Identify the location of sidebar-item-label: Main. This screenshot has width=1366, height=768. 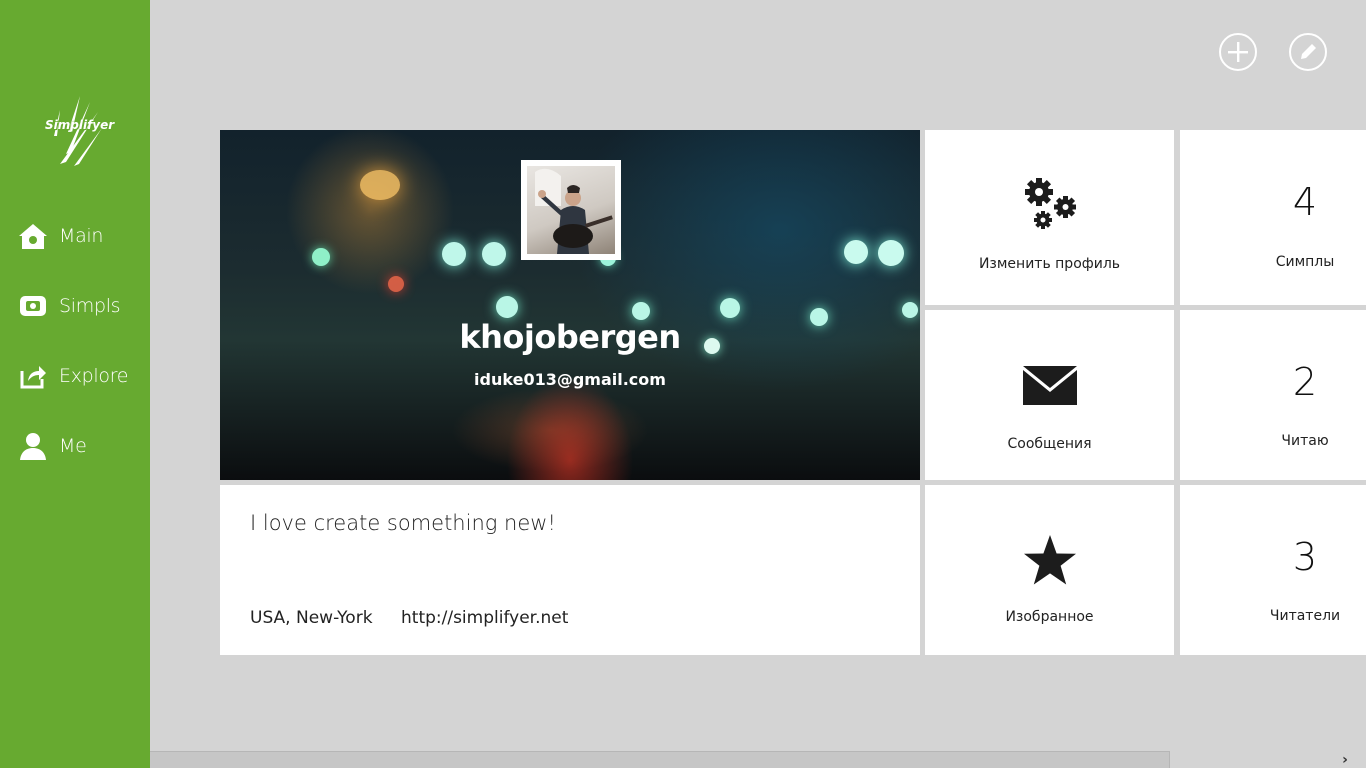
(81, 236).